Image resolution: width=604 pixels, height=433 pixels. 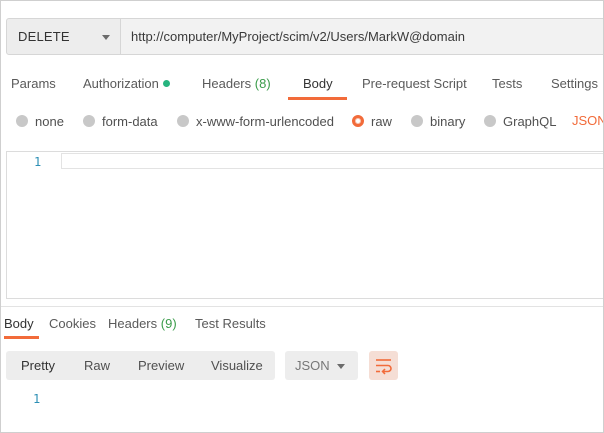 I want to click on response-tab-cookies: Cookies, so click(x=72, y=325).